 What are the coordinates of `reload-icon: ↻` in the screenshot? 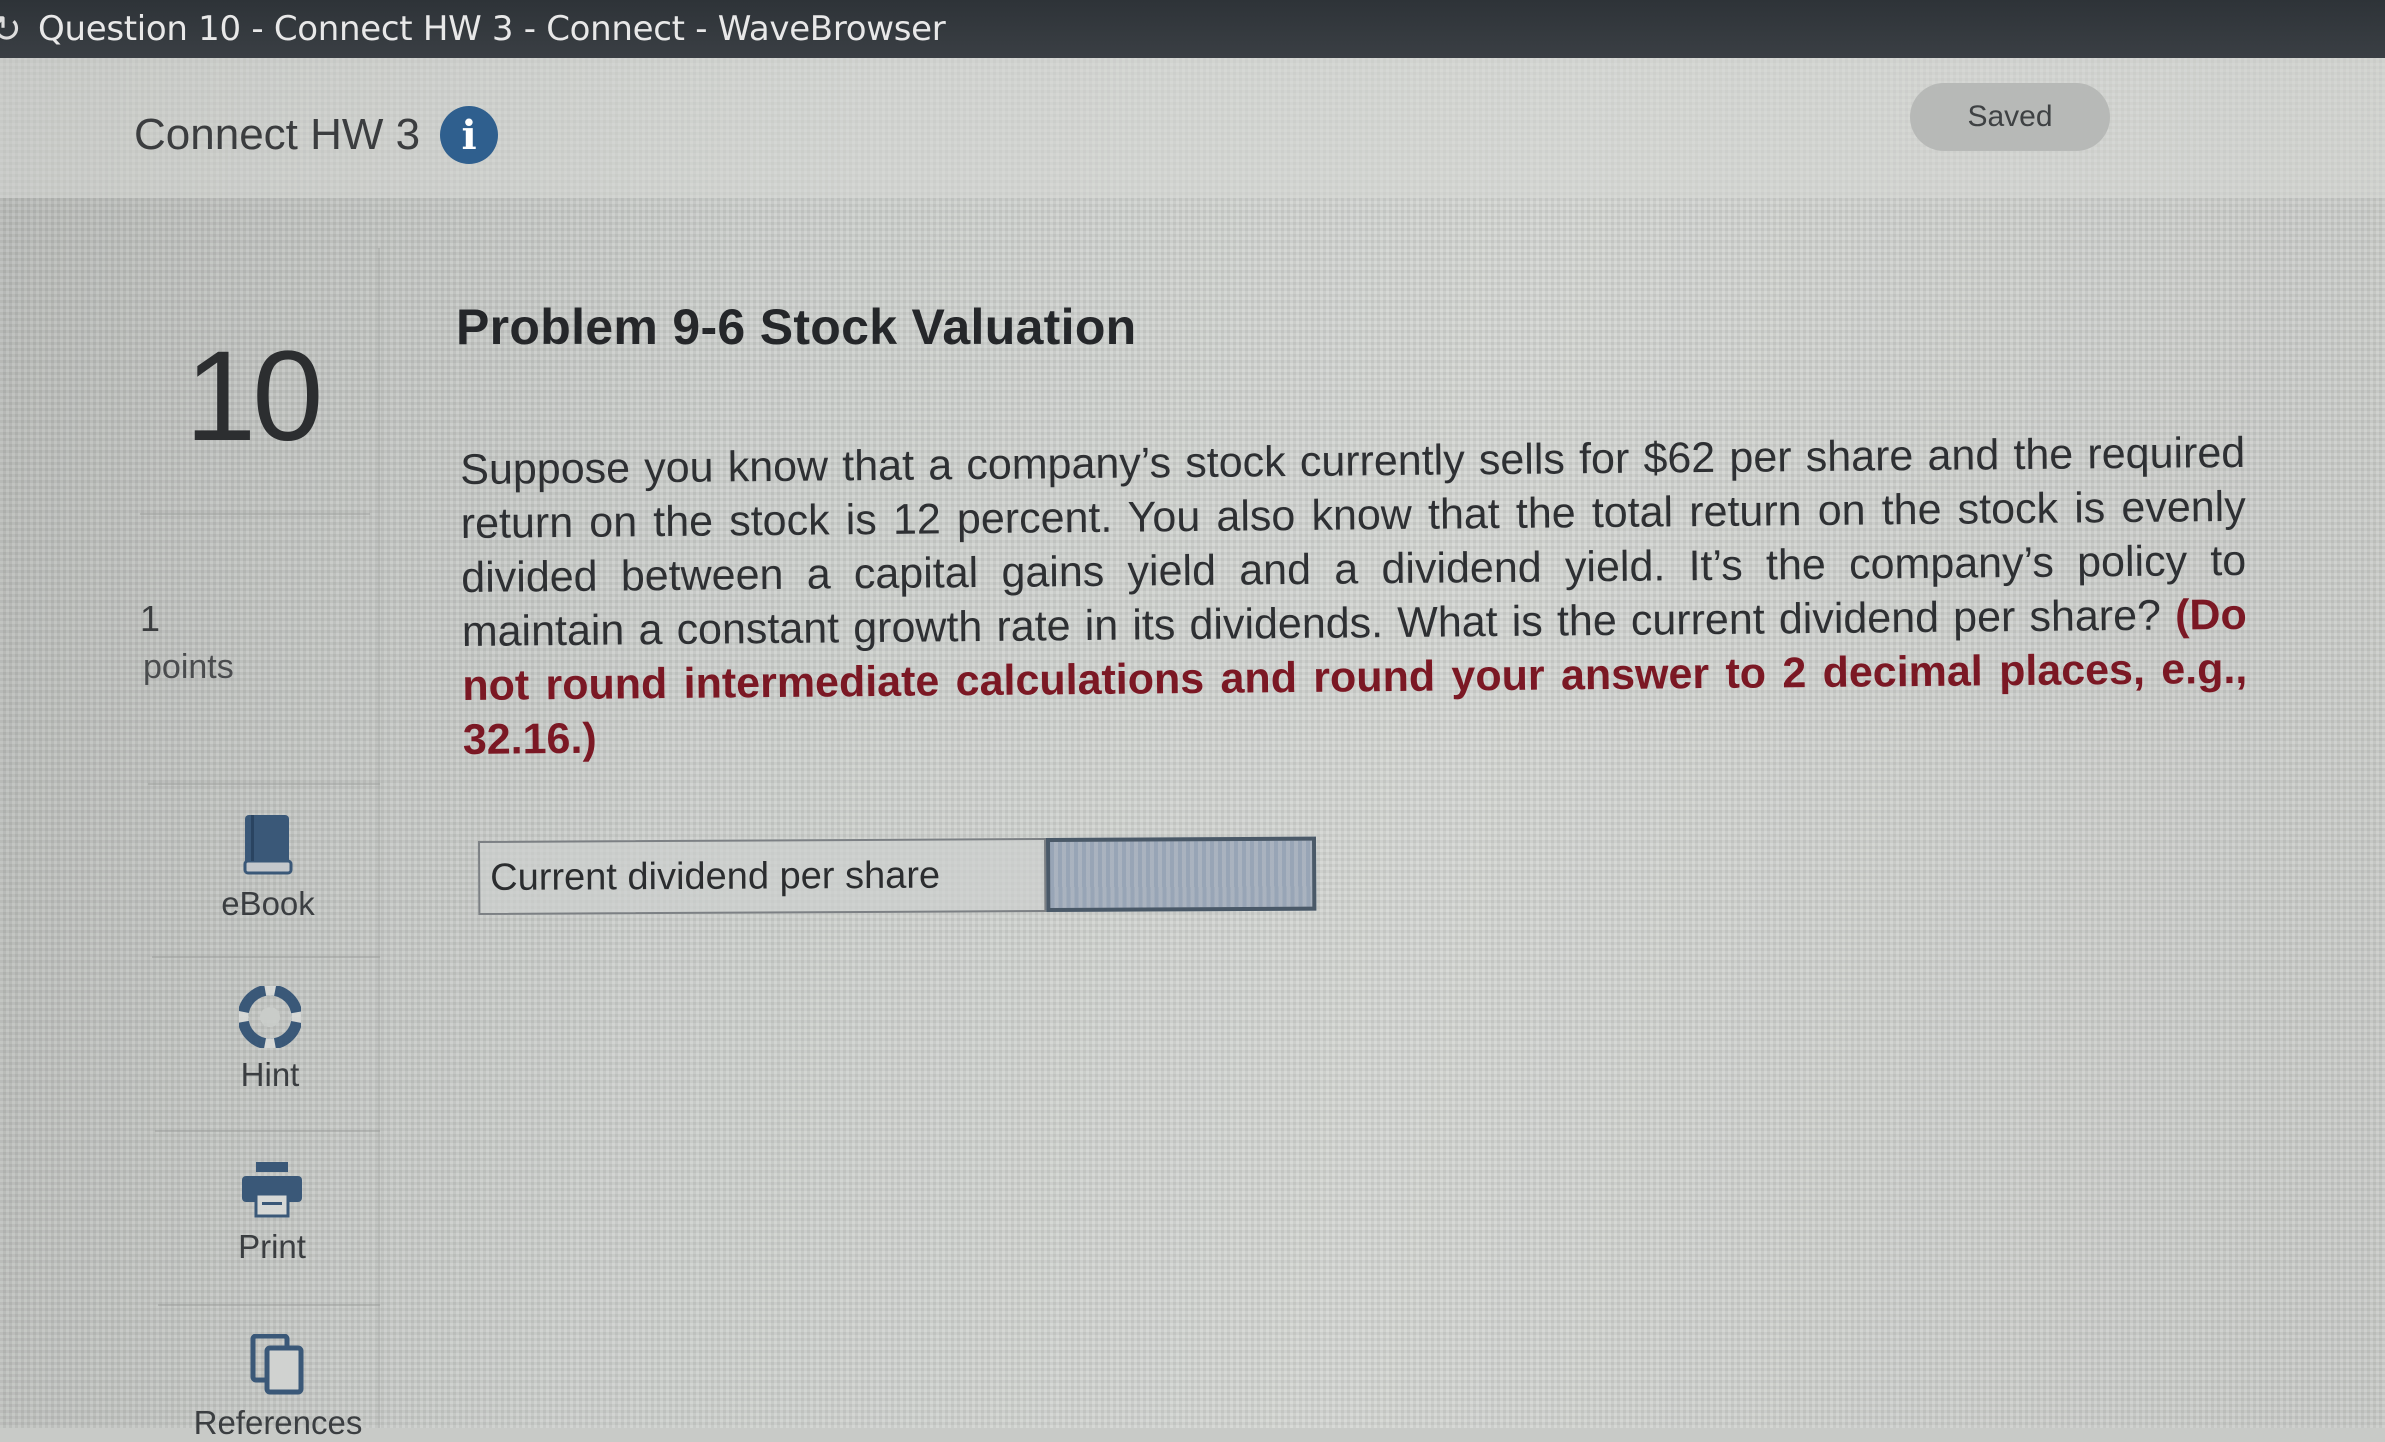 It's located at (13, 29).